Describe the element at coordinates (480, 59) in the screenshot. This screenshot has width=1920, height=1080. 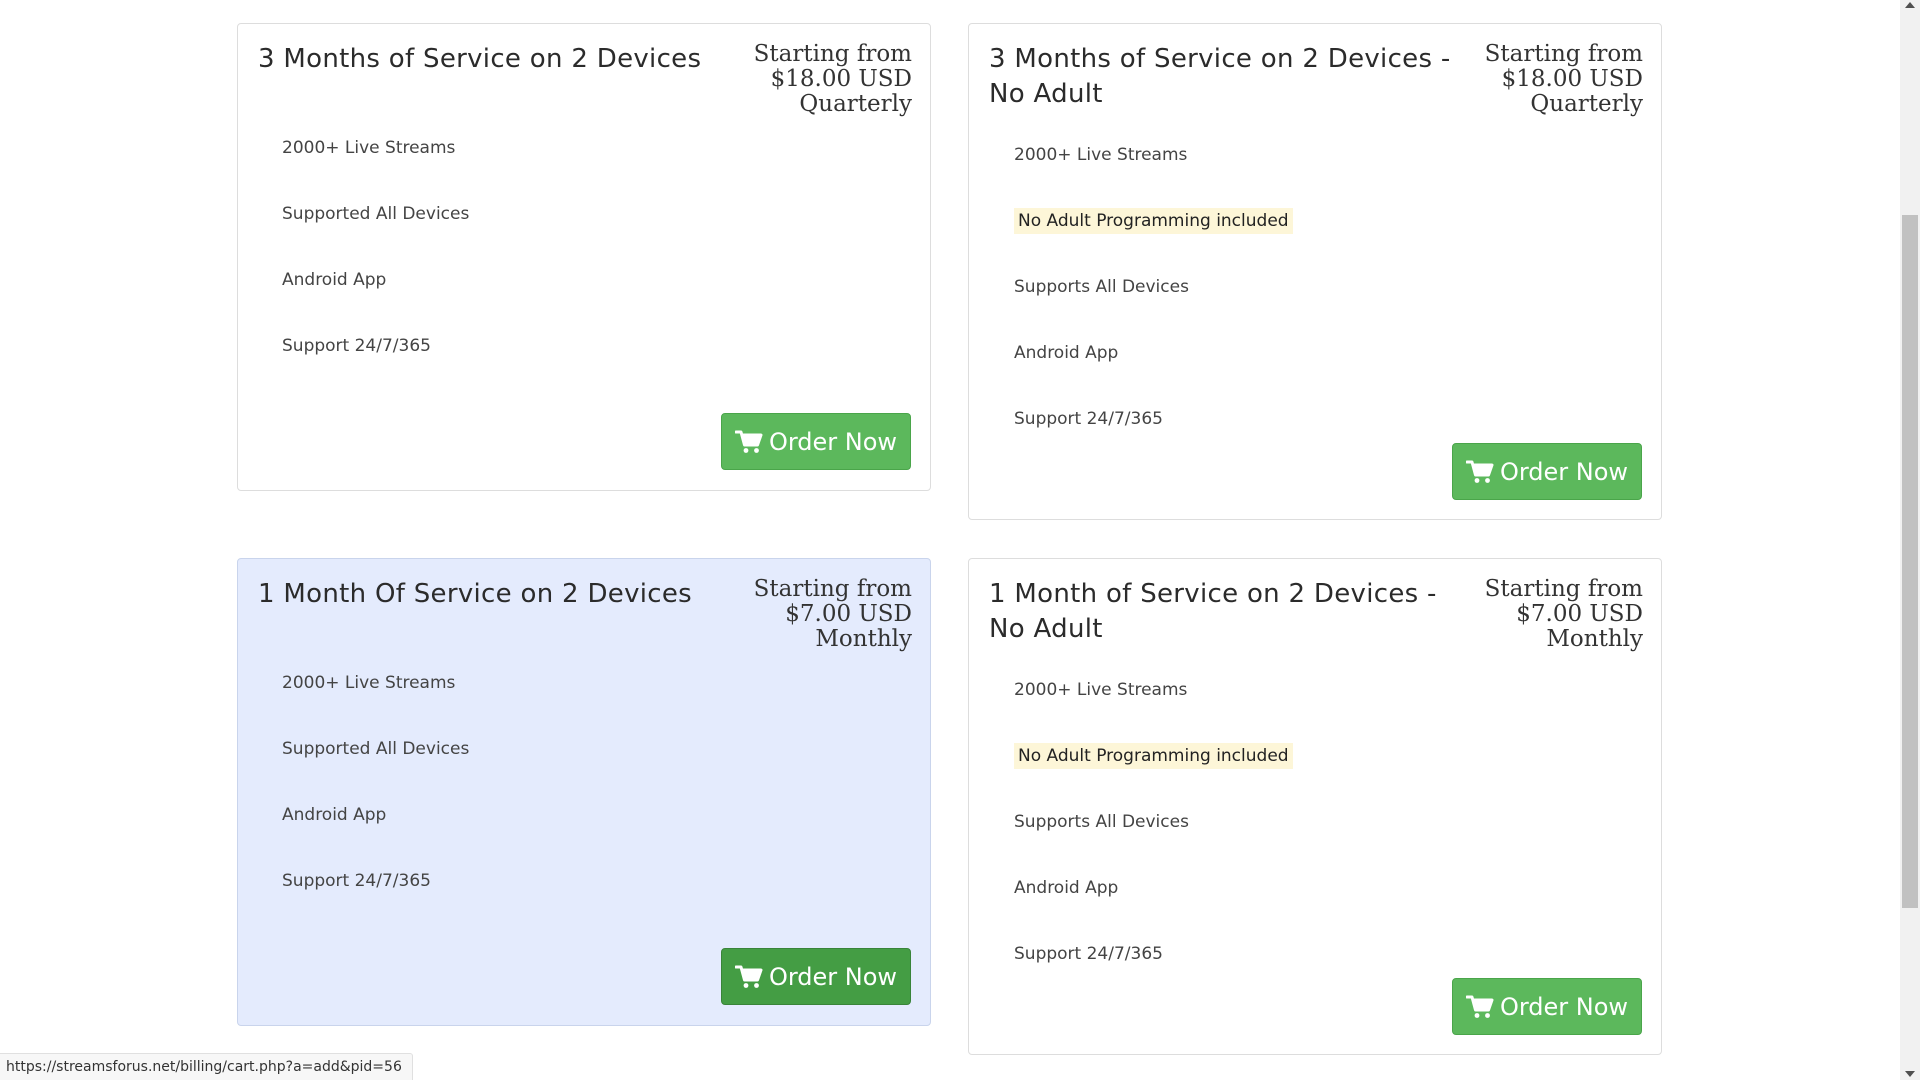
I see `plan-title: 3 Months of Service on 2 Devices` at that location.